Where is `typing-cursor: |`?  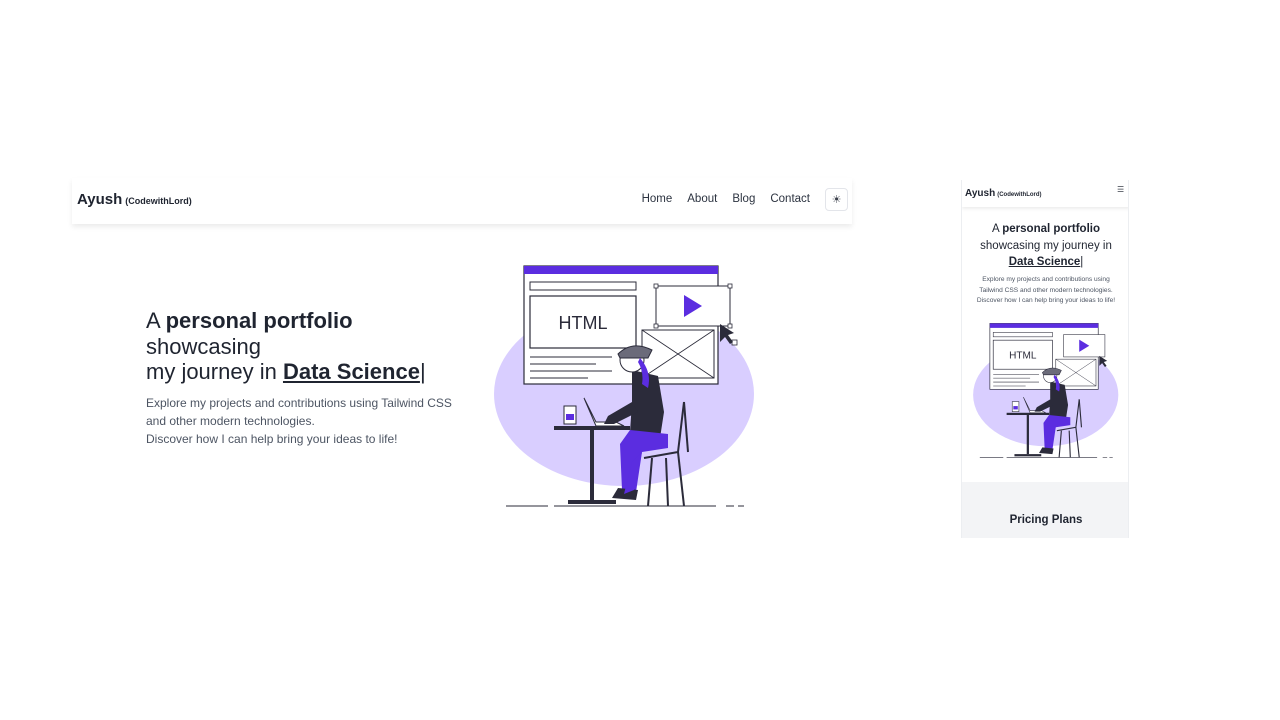
typing-cursor: | is located at coordinates (422, 371).